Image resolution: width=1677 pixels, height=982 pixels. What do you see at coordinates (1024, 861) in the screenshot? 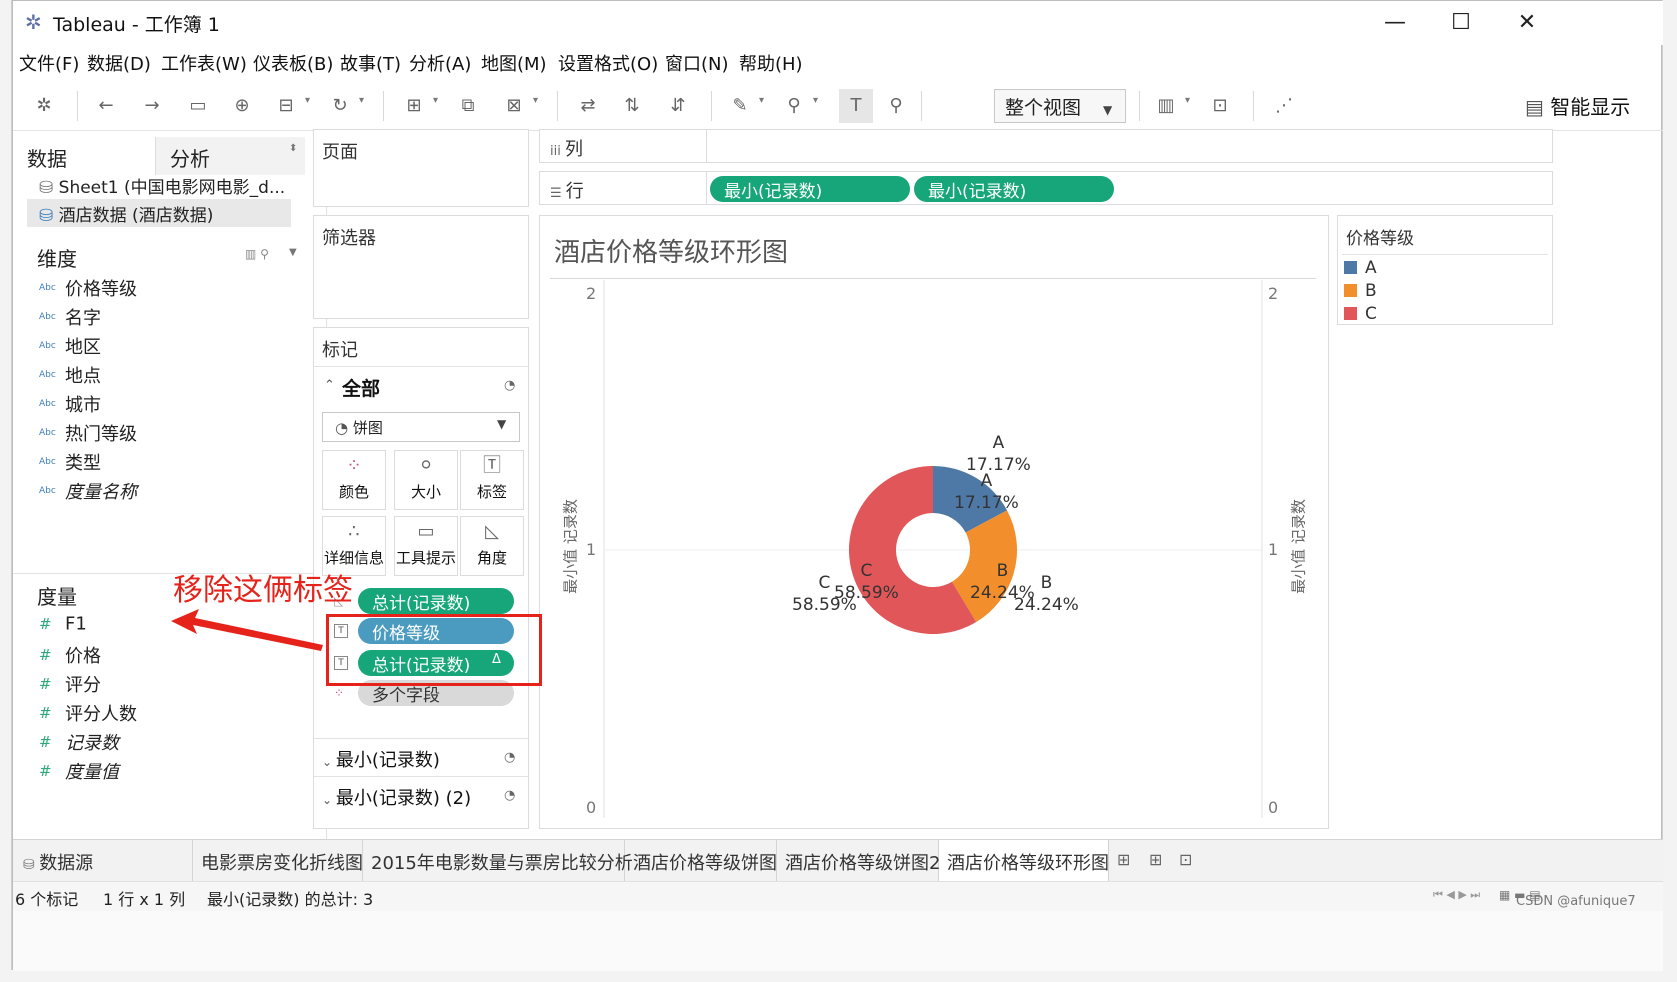
I see `tab-sheet-active: 酒店价格等级环形图` at bounding box center [1024, 861].